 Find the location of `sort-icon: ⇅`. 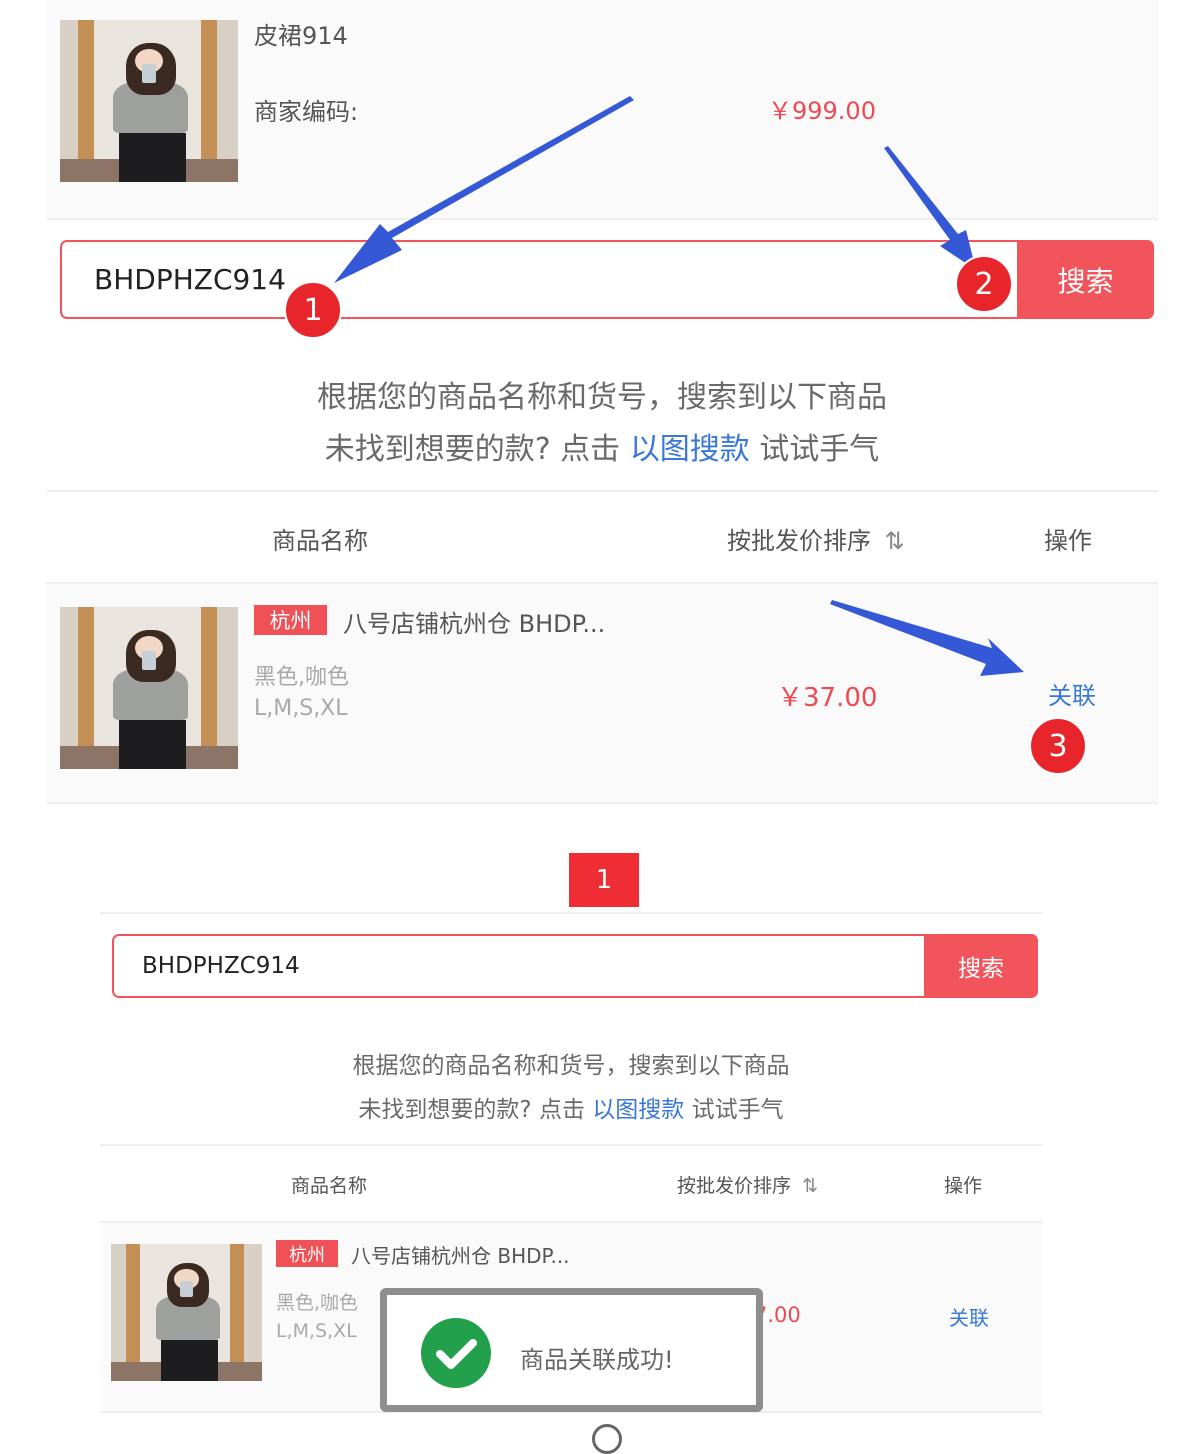

sort-icon: ⇅ is located at coordinates (810, 1186).